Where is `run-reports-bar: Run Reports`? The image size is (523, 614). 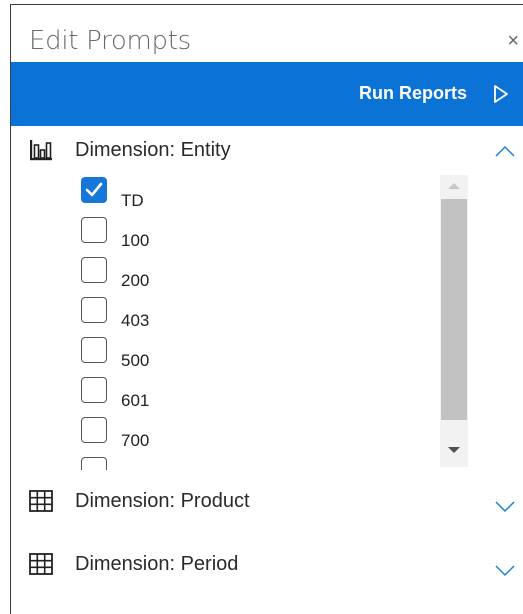
run-reports-bar: Run Reports is located at coordinates (267, 94).